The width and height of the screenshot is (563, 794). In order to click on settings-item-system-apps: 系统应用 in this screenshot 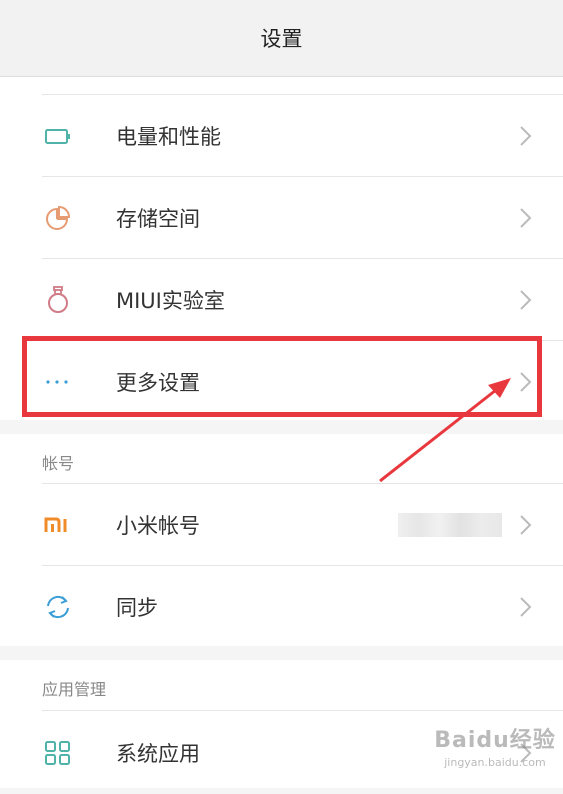, I will do `click(281, 753)`.